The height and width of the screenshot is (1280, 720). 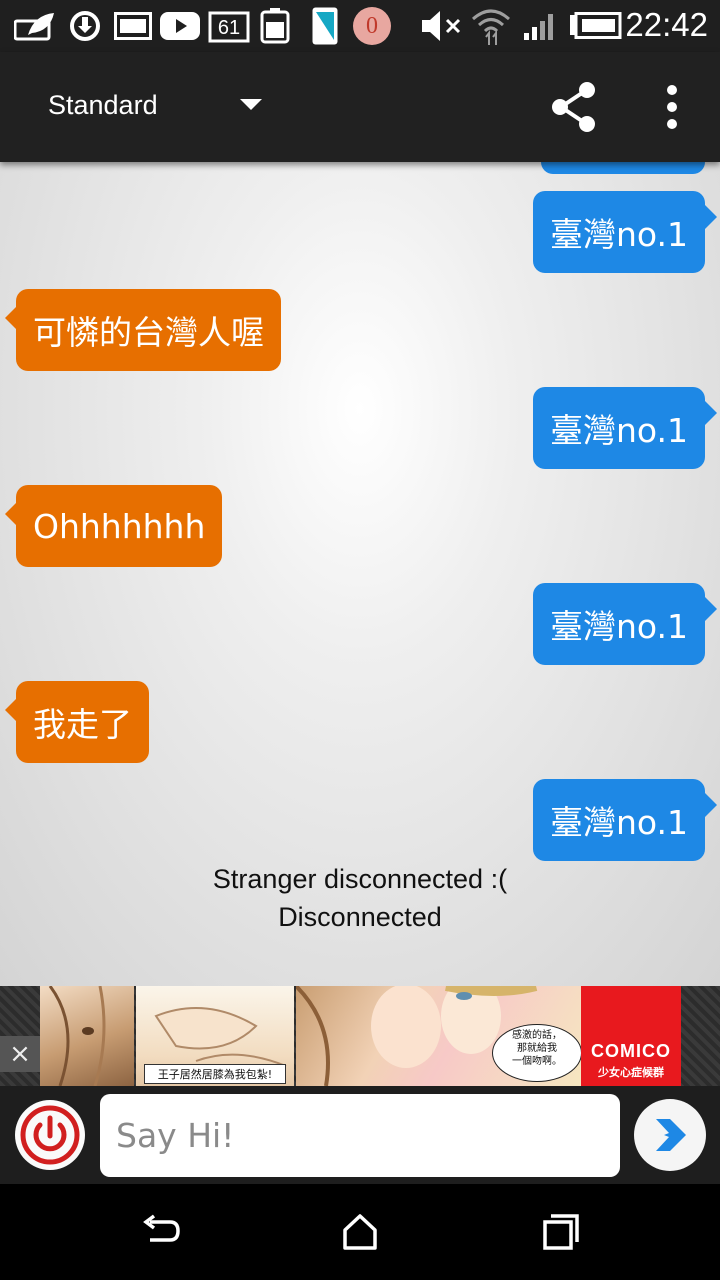 I want to click on dropdown-caret-icon, so click(x=251, y=104).